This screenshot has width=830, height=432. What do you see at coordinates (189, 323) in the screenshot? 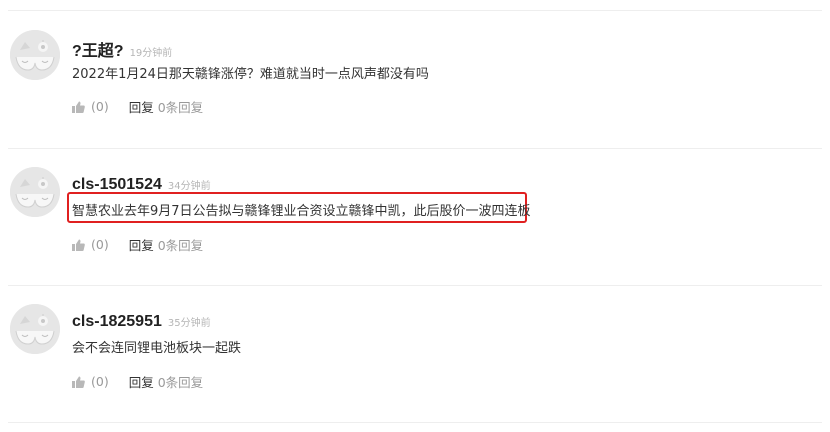
I see `comment-time: 35分钟前` at bounding box center [189, 323].